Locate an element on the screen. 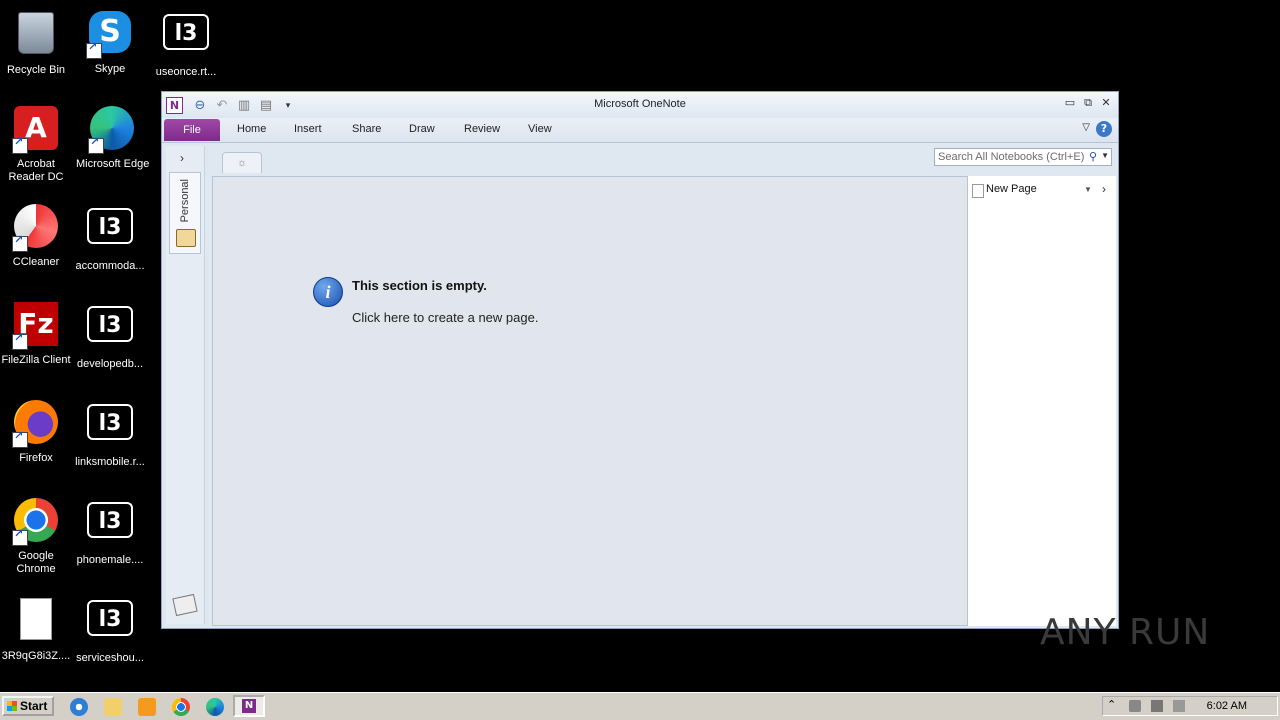 The image size is (1280, 720). tab-draw: Draw is located at coordinates (422, 129).